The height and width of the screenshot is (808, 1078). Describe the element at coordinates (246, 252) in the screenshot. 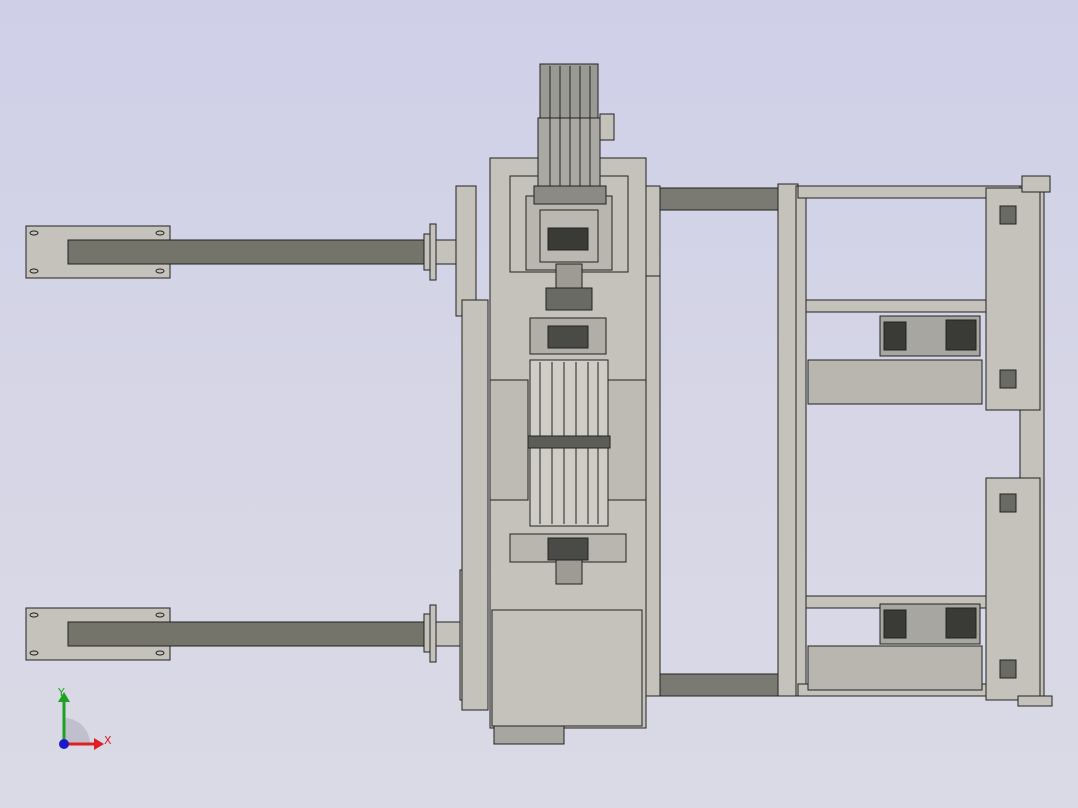

I see `upper-left-arm` at that location.